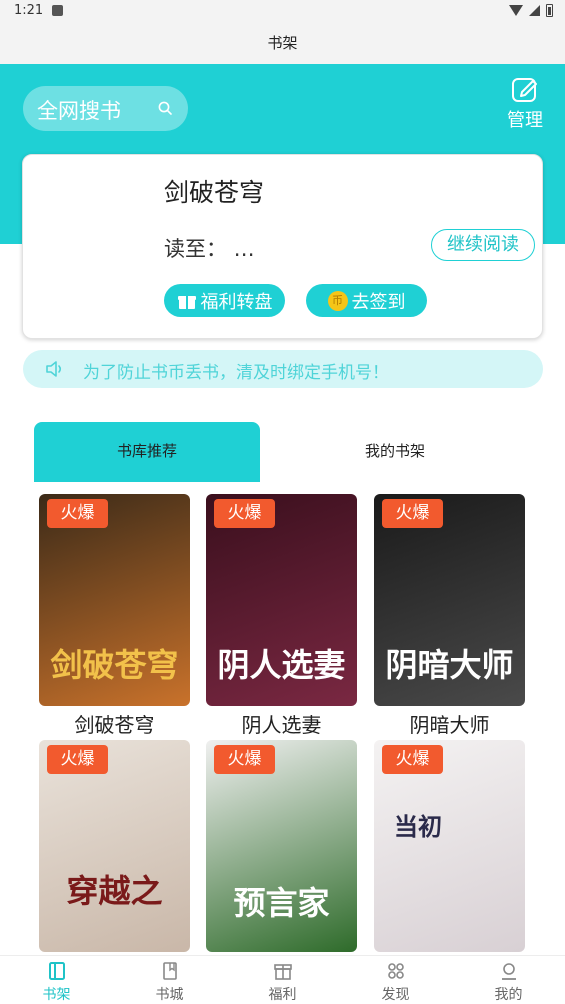  I want to click on book-title: 剑破苍穹, so click(114, 725).